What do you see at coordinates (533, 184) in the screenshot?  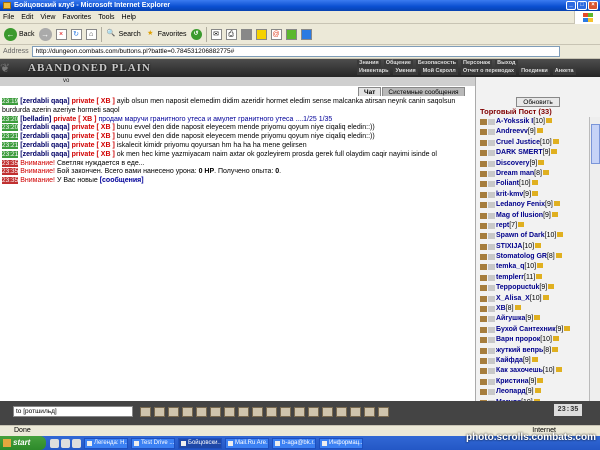 I see `user-list-item: Foliant[10]` at bounding box center [533, 184].